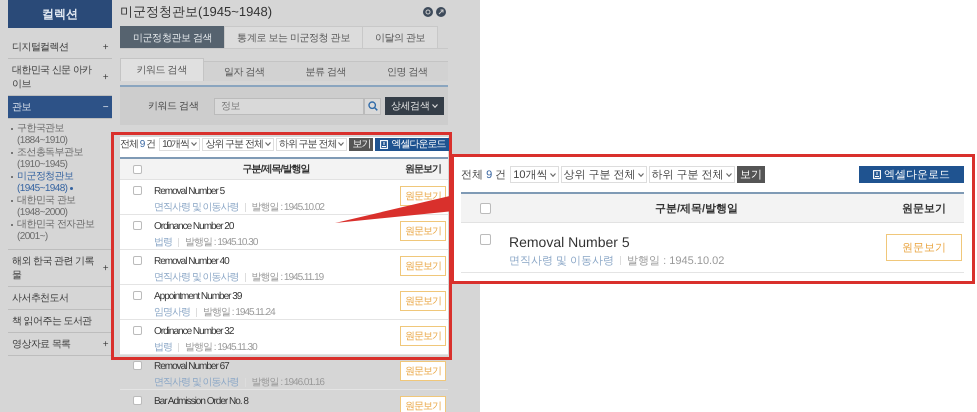 The height and width of the screenshot is (412, 977). What do you see at coordinates (400, 37) in the screenshot?
I see `tab: 이달의 관보` at bounding box center [400, 37].